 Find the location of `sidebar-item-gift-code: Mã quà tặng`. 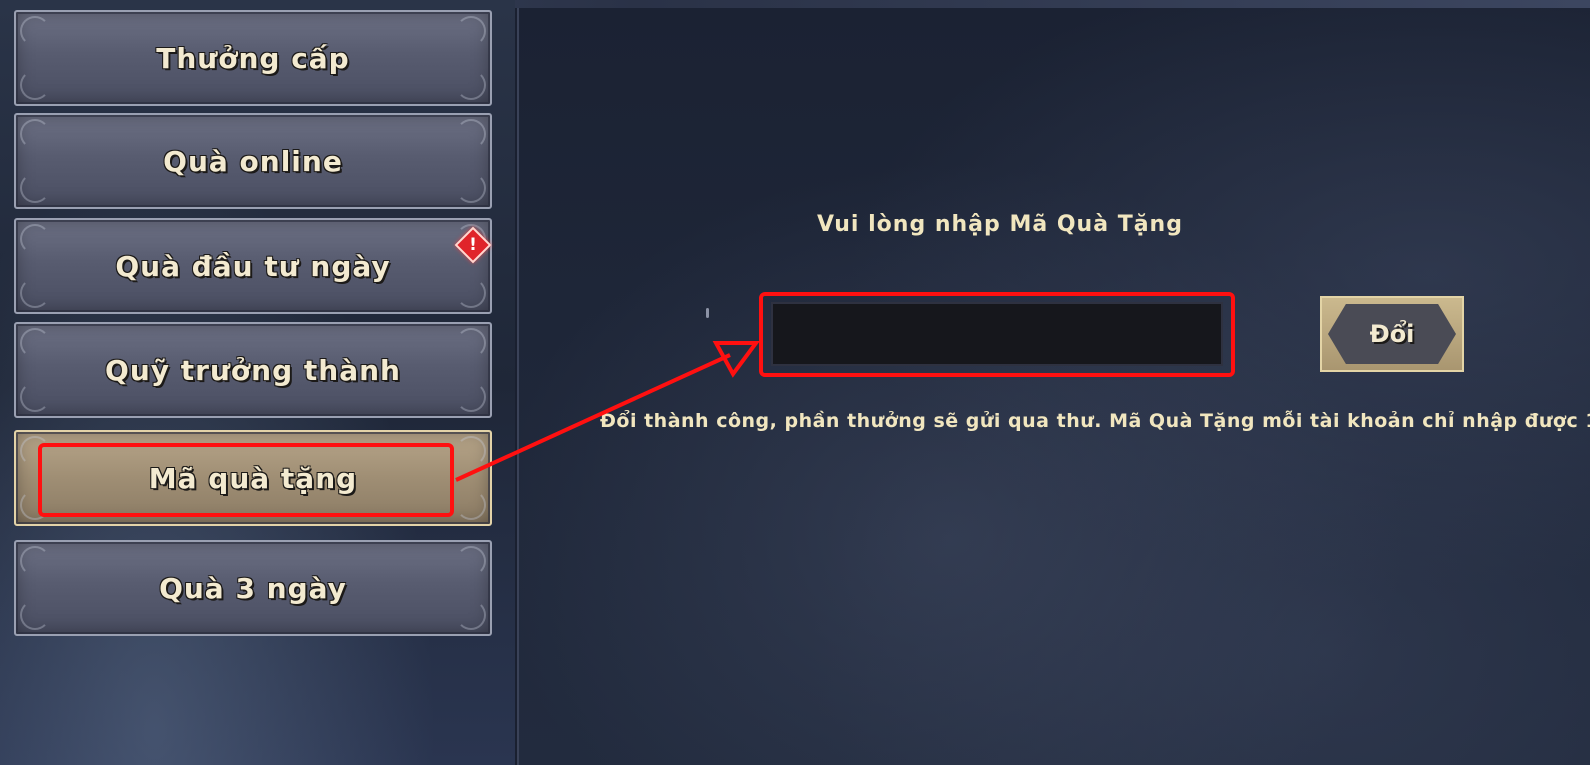

sidebar-item-gift-code: Mã quà tặng is located at coordinates (253, 478).